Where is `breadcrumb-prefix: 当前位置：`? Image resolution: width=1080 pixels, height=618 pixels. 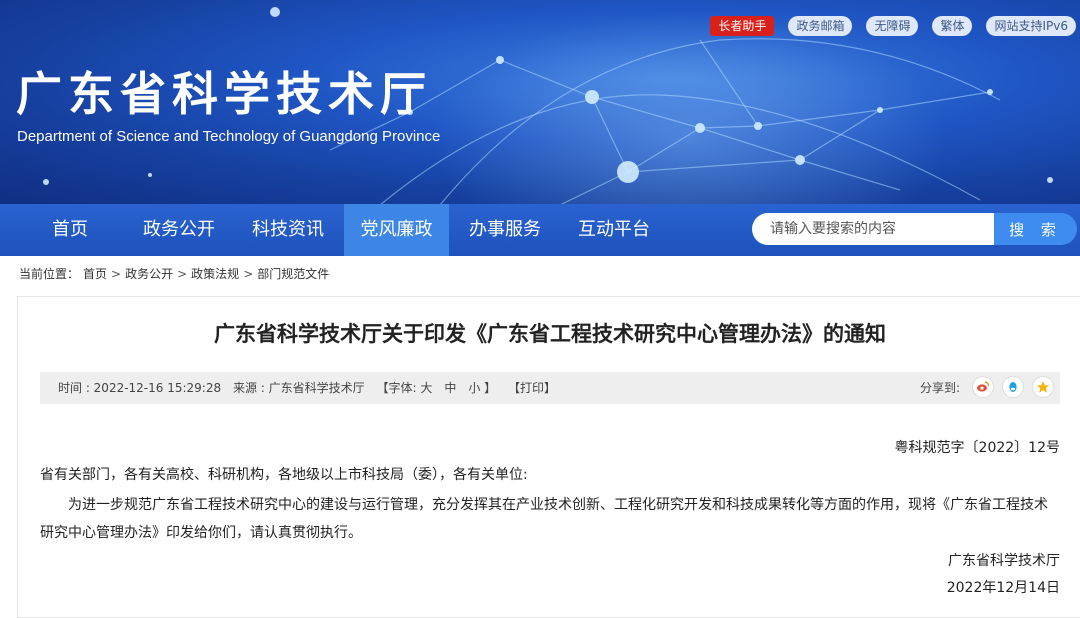 breadcrumb-prefix: 当前位置： is located at coordinates (49, 274).